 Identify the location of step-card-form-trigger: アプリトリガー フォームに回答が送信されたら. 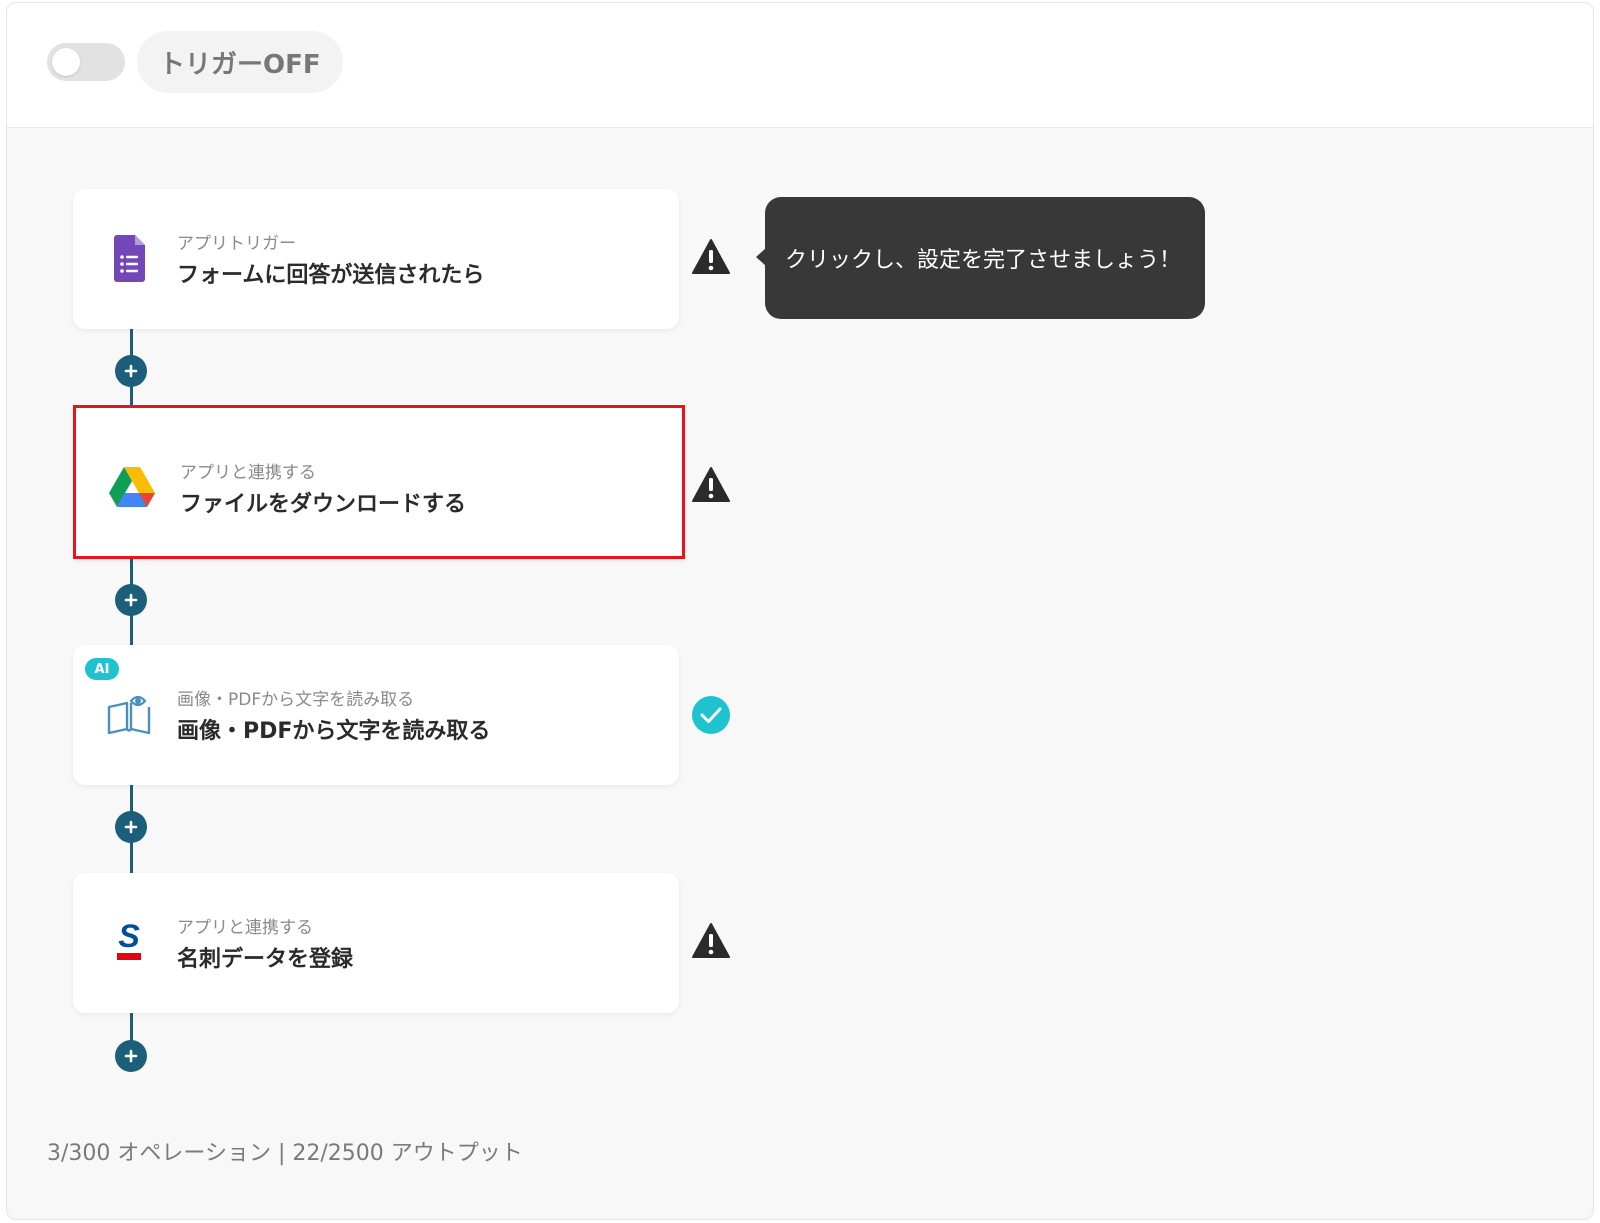
(376, 259).